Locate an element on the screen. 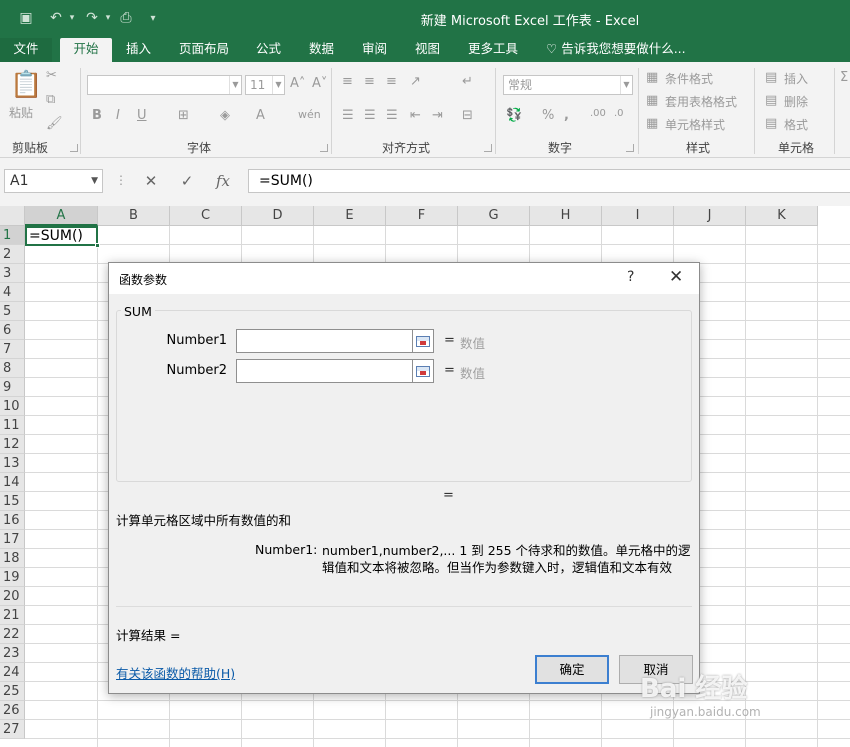  format-painter-icon: 🖌 is located at coordinates (54, 123).